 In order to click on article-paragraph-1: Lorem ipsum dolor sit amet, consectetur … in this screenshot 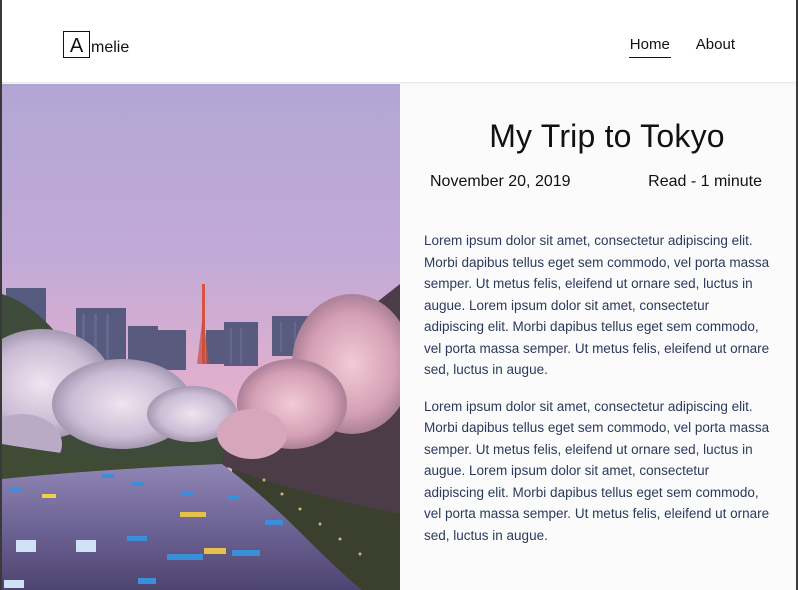, I will do `click(597, 305)`.